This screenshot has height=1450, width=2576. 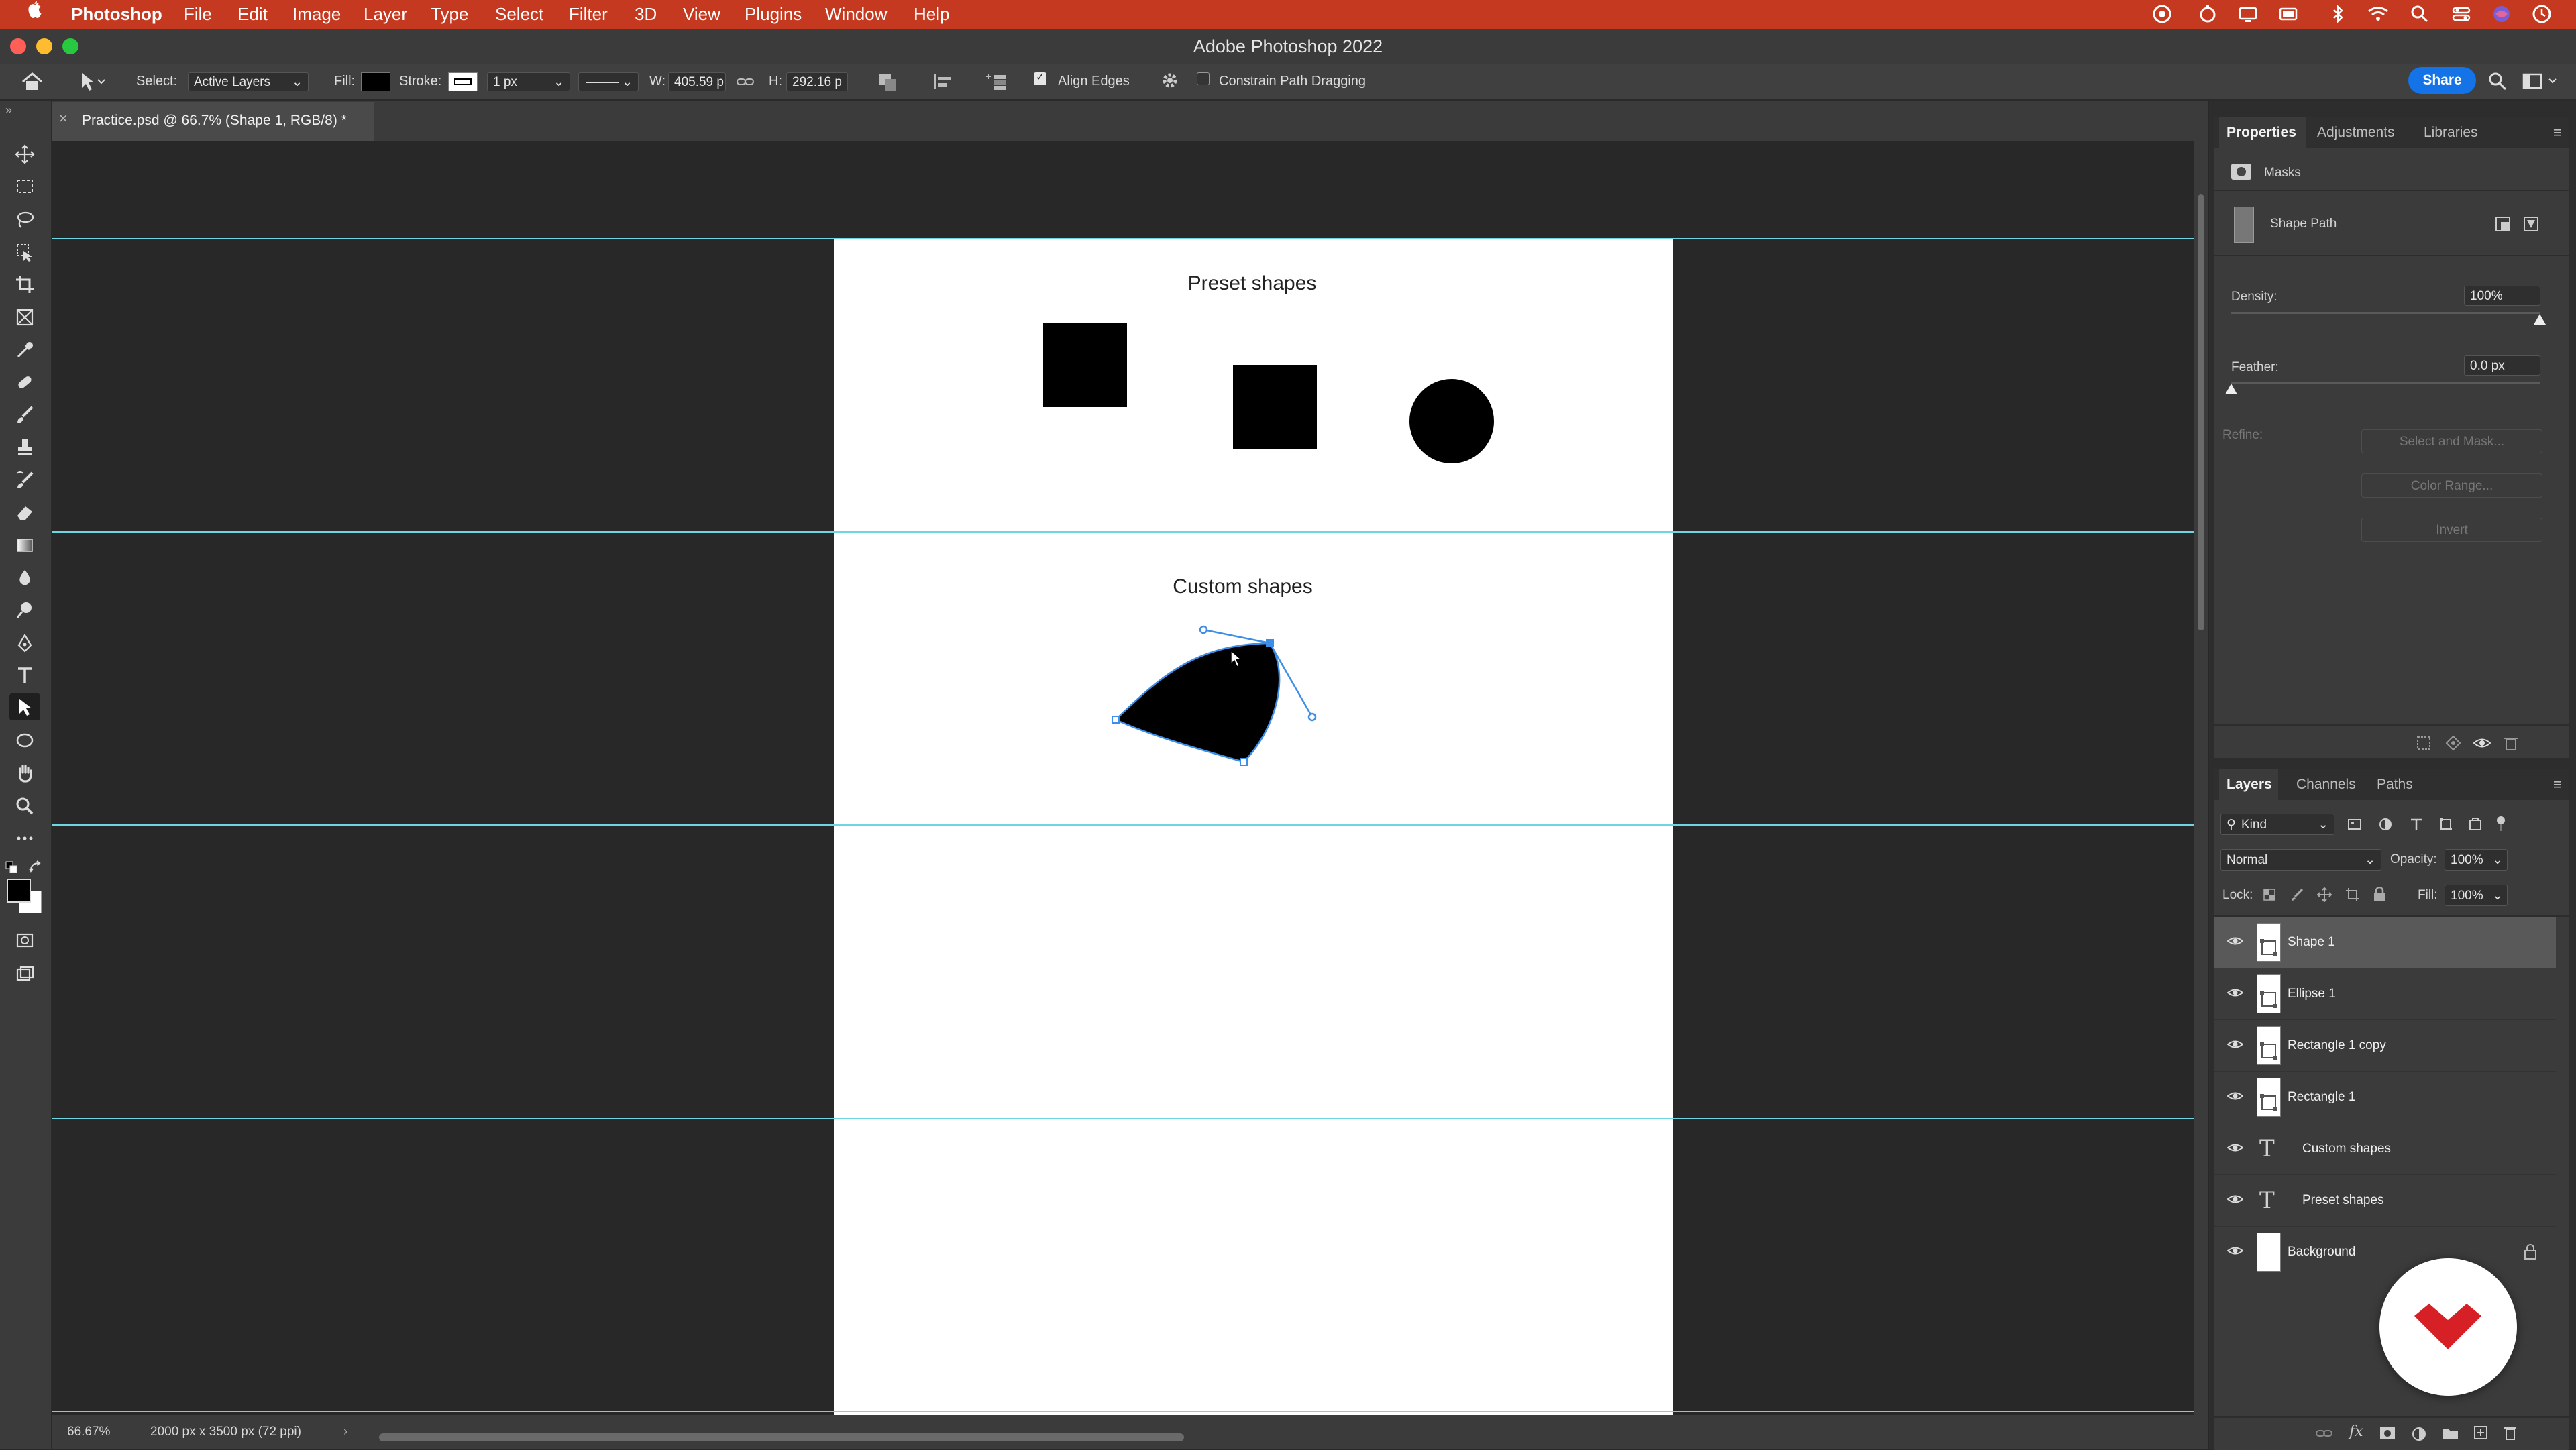 What do you see at coordinates (2277, 824) in the screenshot?
I see `filter-kind-dropdown: ⚲ Kind ⌄` at bounding box center [2277, 824].